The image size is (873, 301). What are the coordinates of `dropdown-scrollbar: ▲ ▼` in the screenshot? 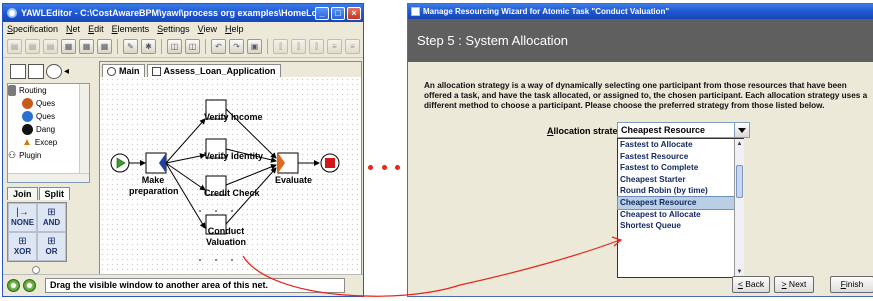 It's located at (739, 208).